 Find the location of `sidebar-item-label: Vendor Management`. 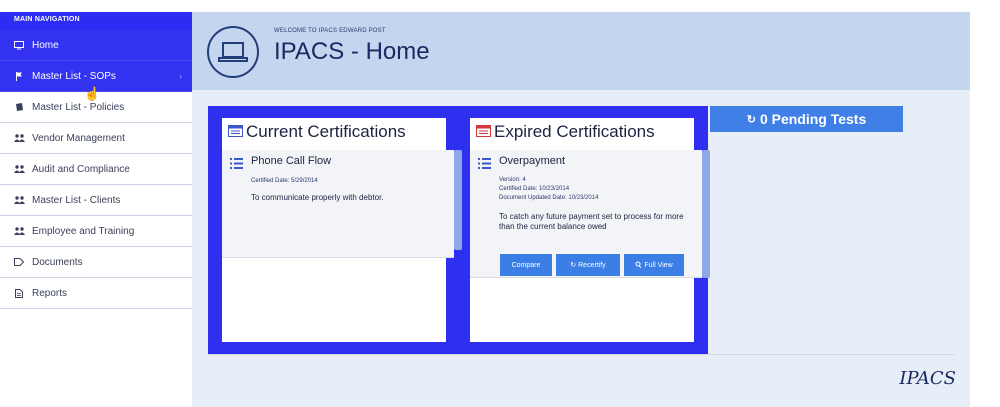

sidebar-item-label: Vendor Management is located at coordinates (78, 138).